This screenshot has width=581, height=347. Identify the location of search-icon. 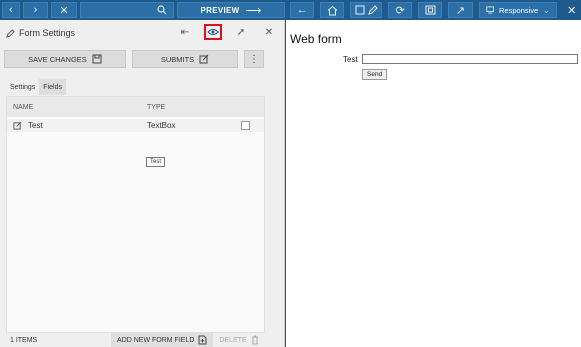
(162, 10).